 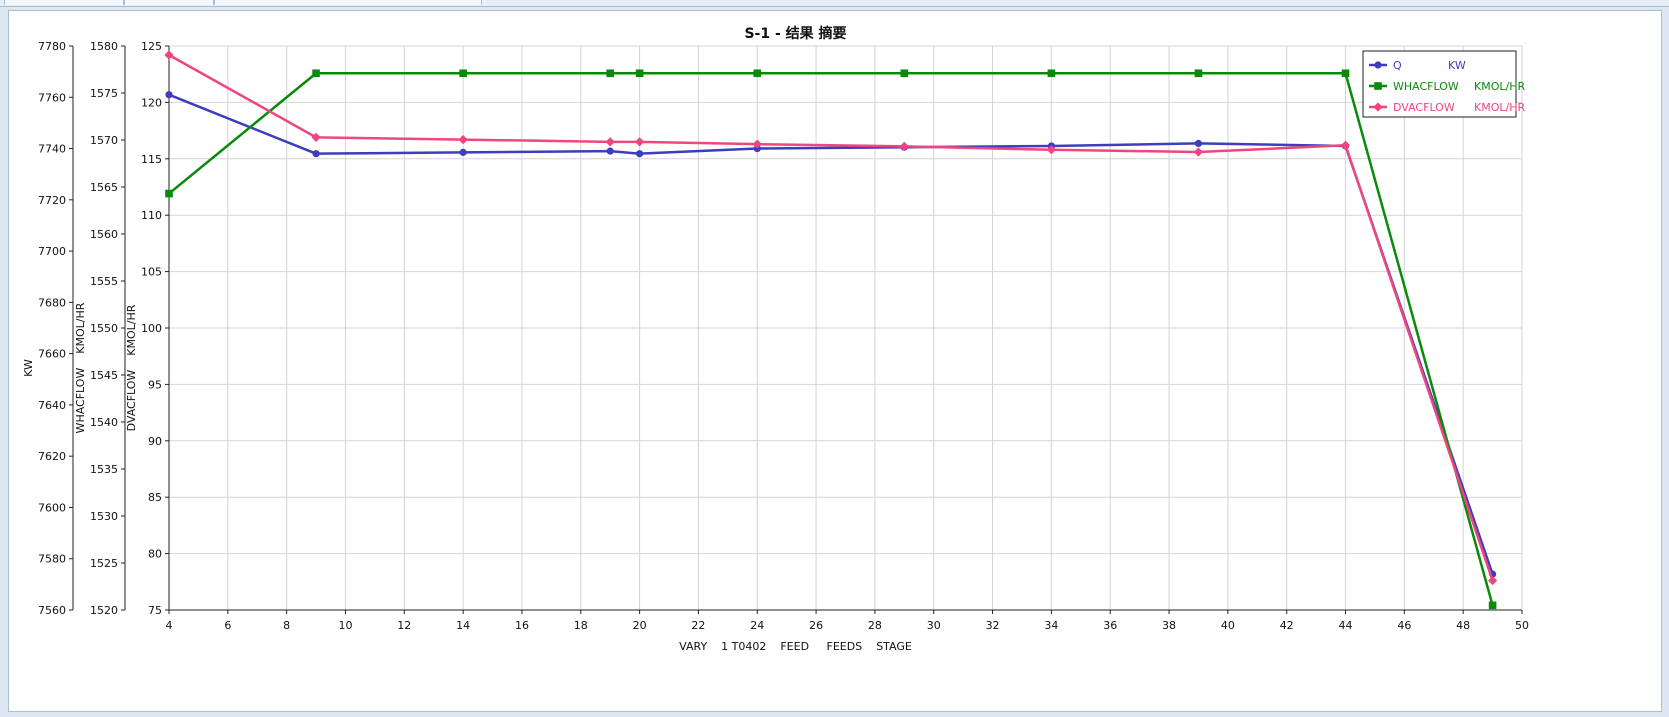 I want to click on legend-unit-q: KW, so click(x=1457, y=65).